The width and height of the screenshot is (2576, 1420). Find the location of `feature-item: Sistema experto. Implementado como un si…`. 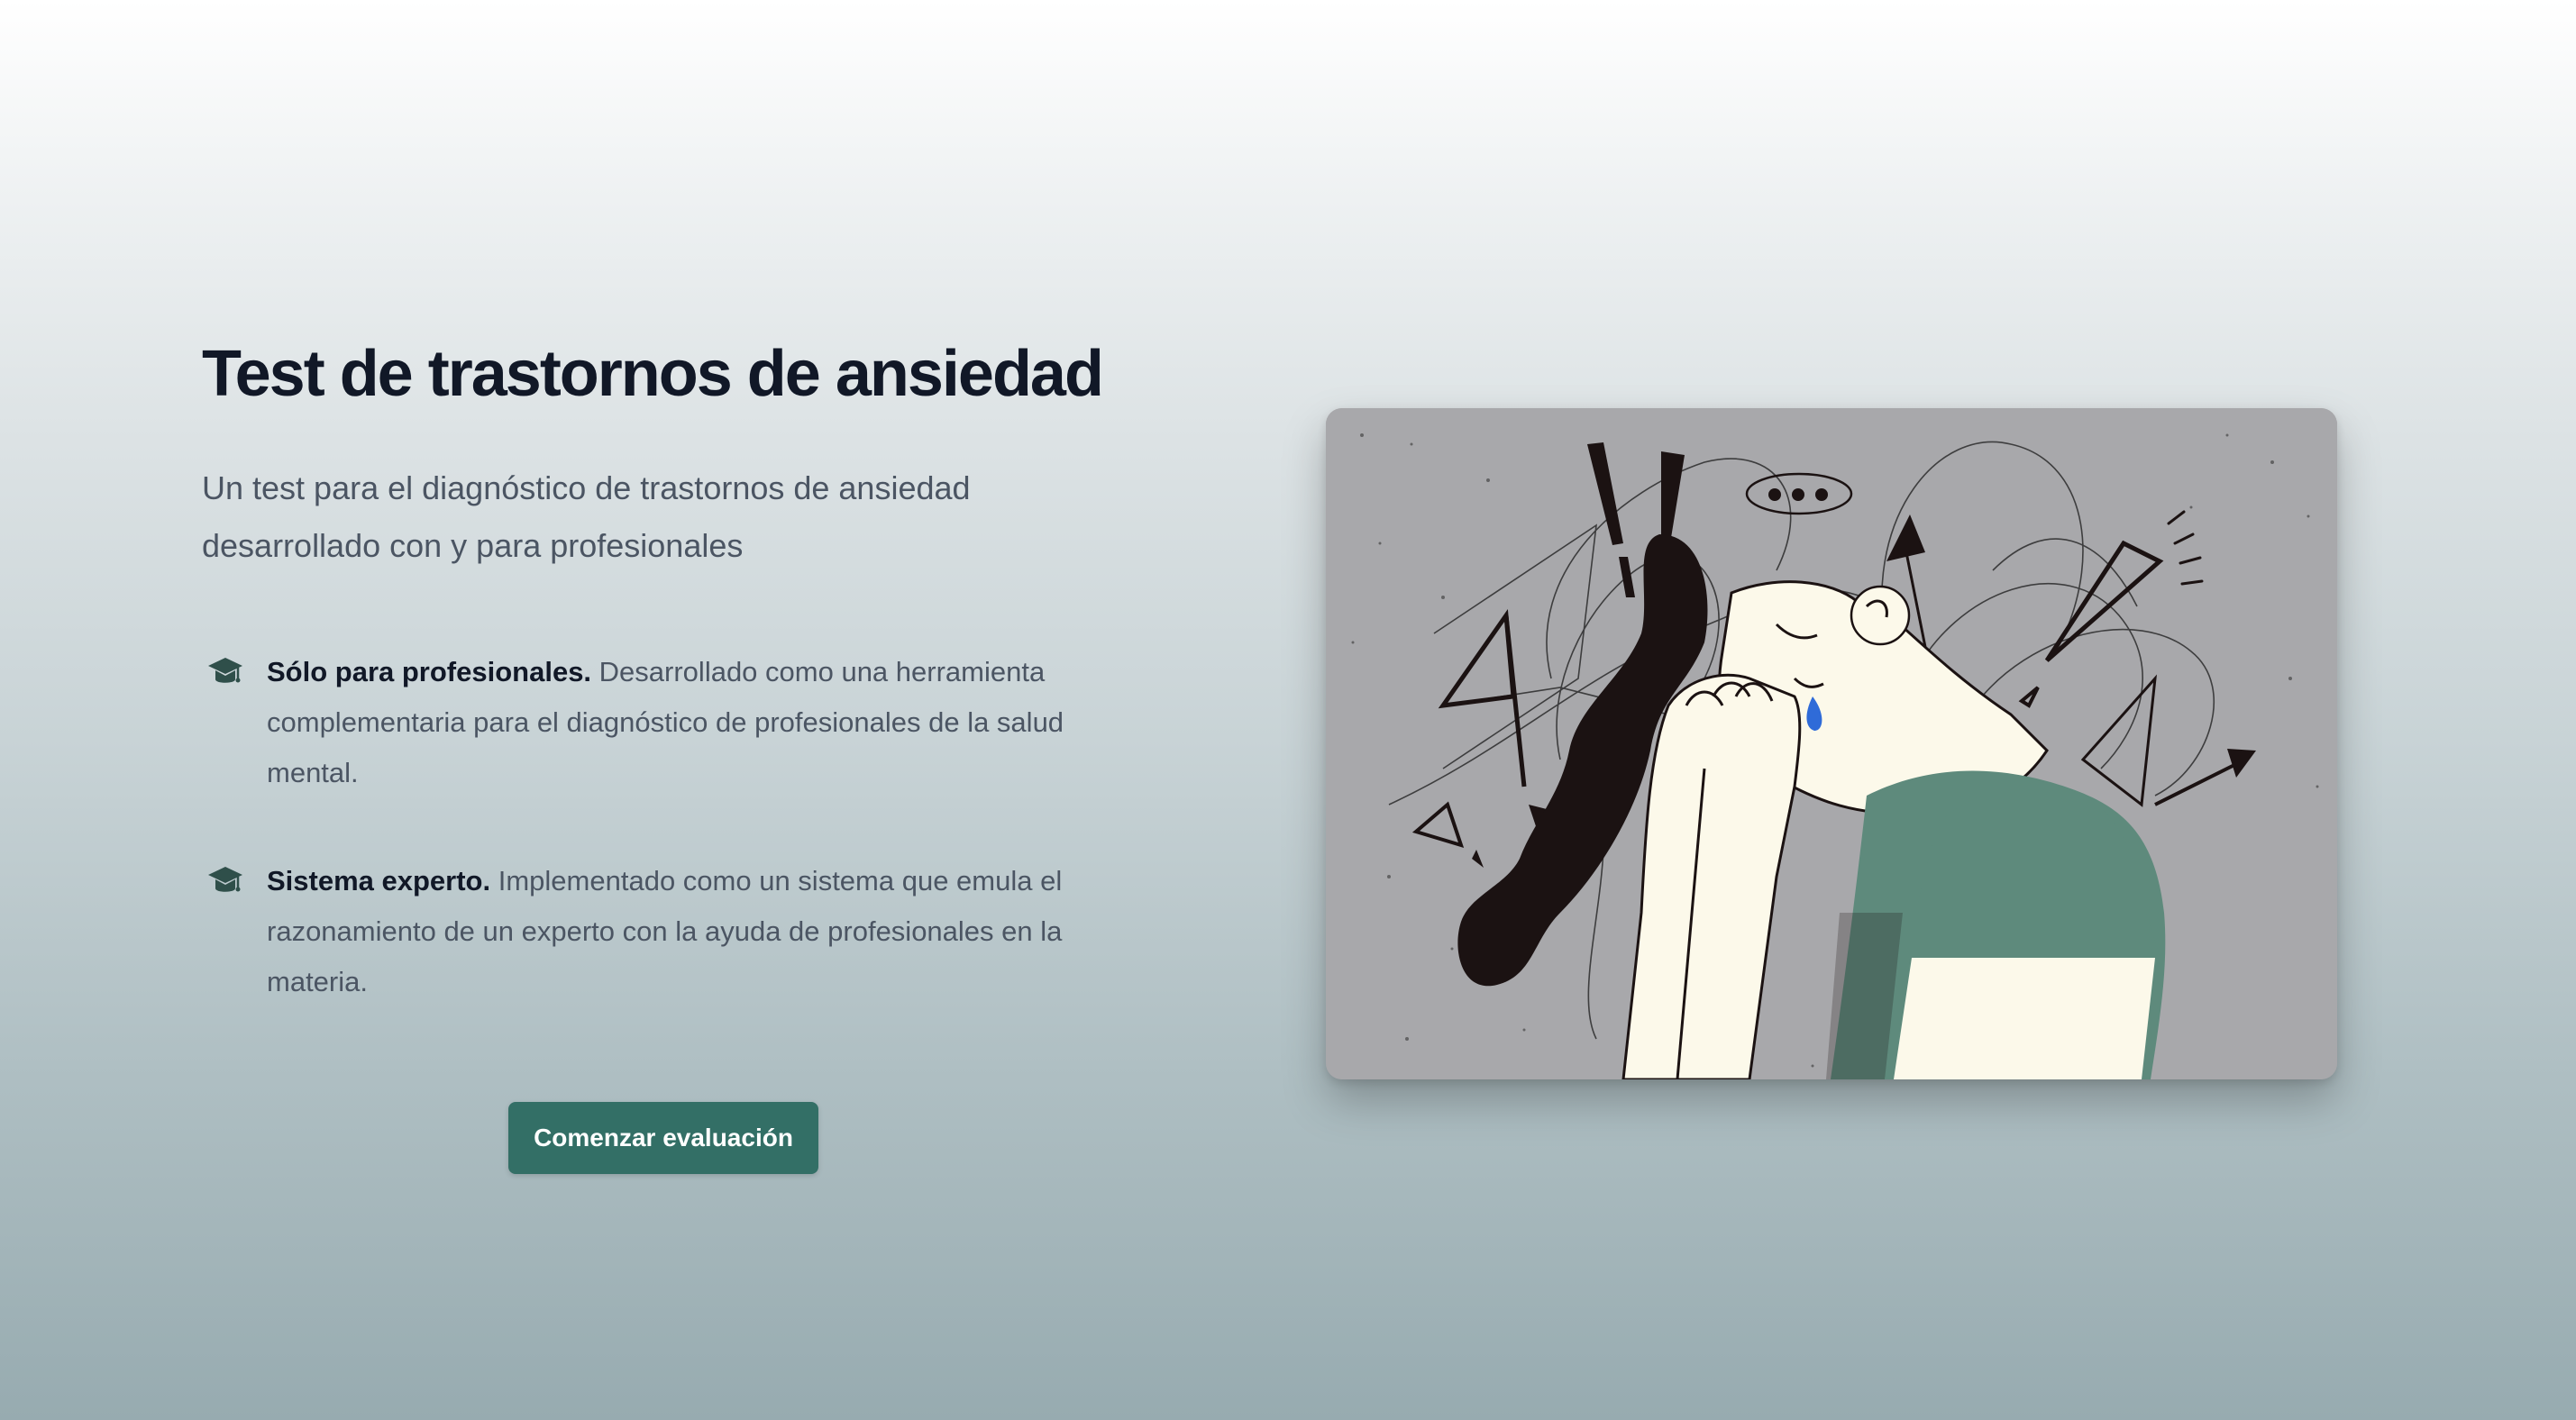

feature-item: Sistema experto. Implementado como un si… is located at coordinates (667, 931).